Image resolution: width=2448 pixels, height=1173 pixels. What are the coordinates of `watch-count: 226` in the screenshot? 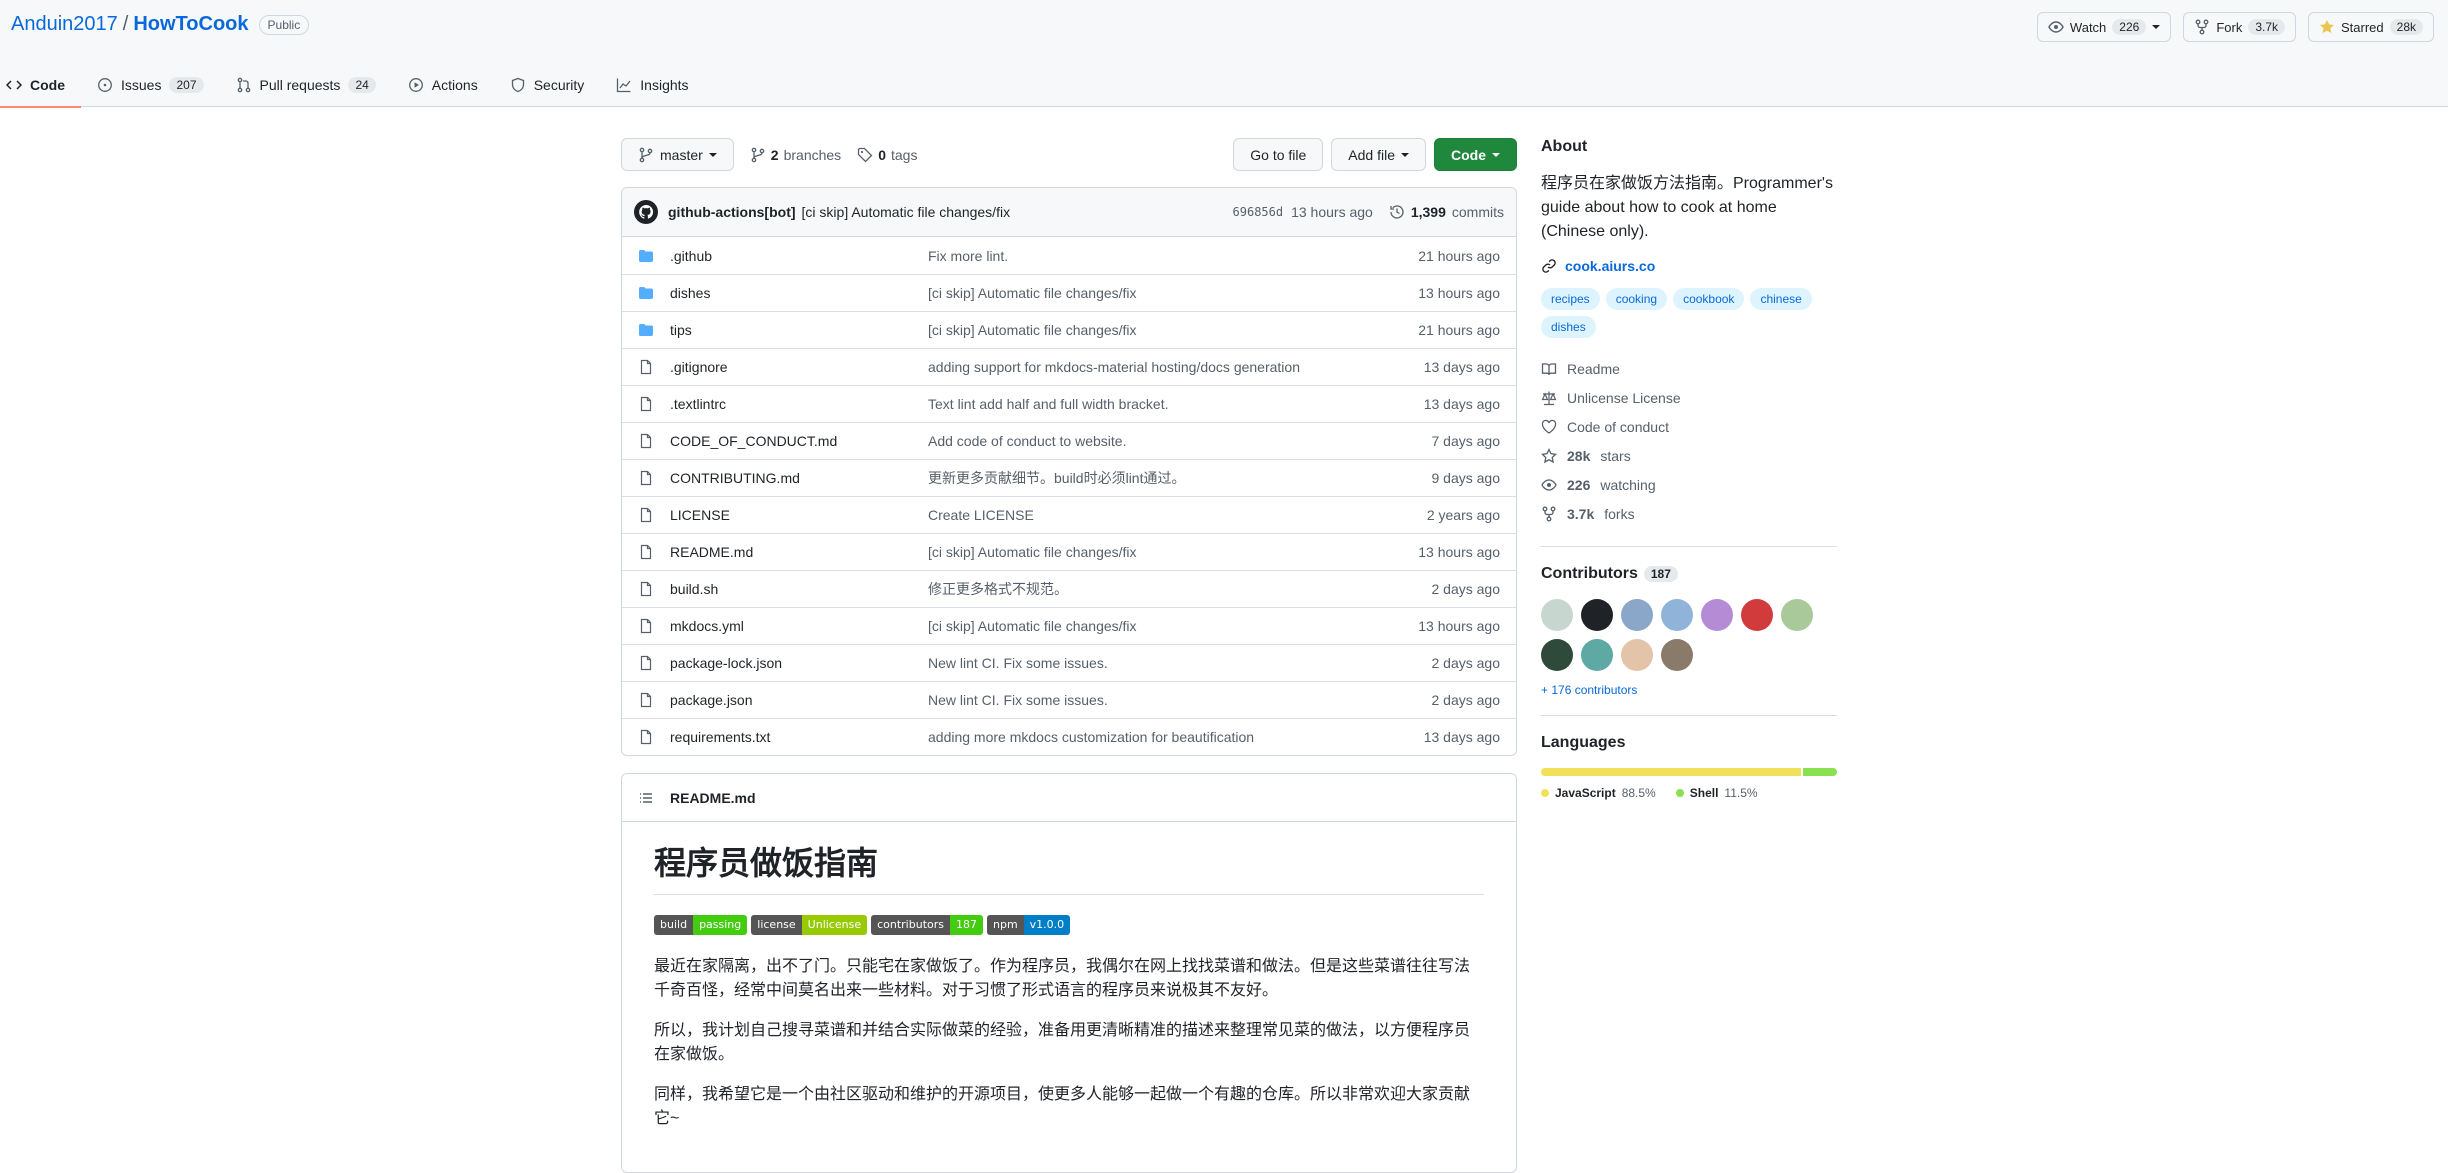 It's located at (2129, 27).